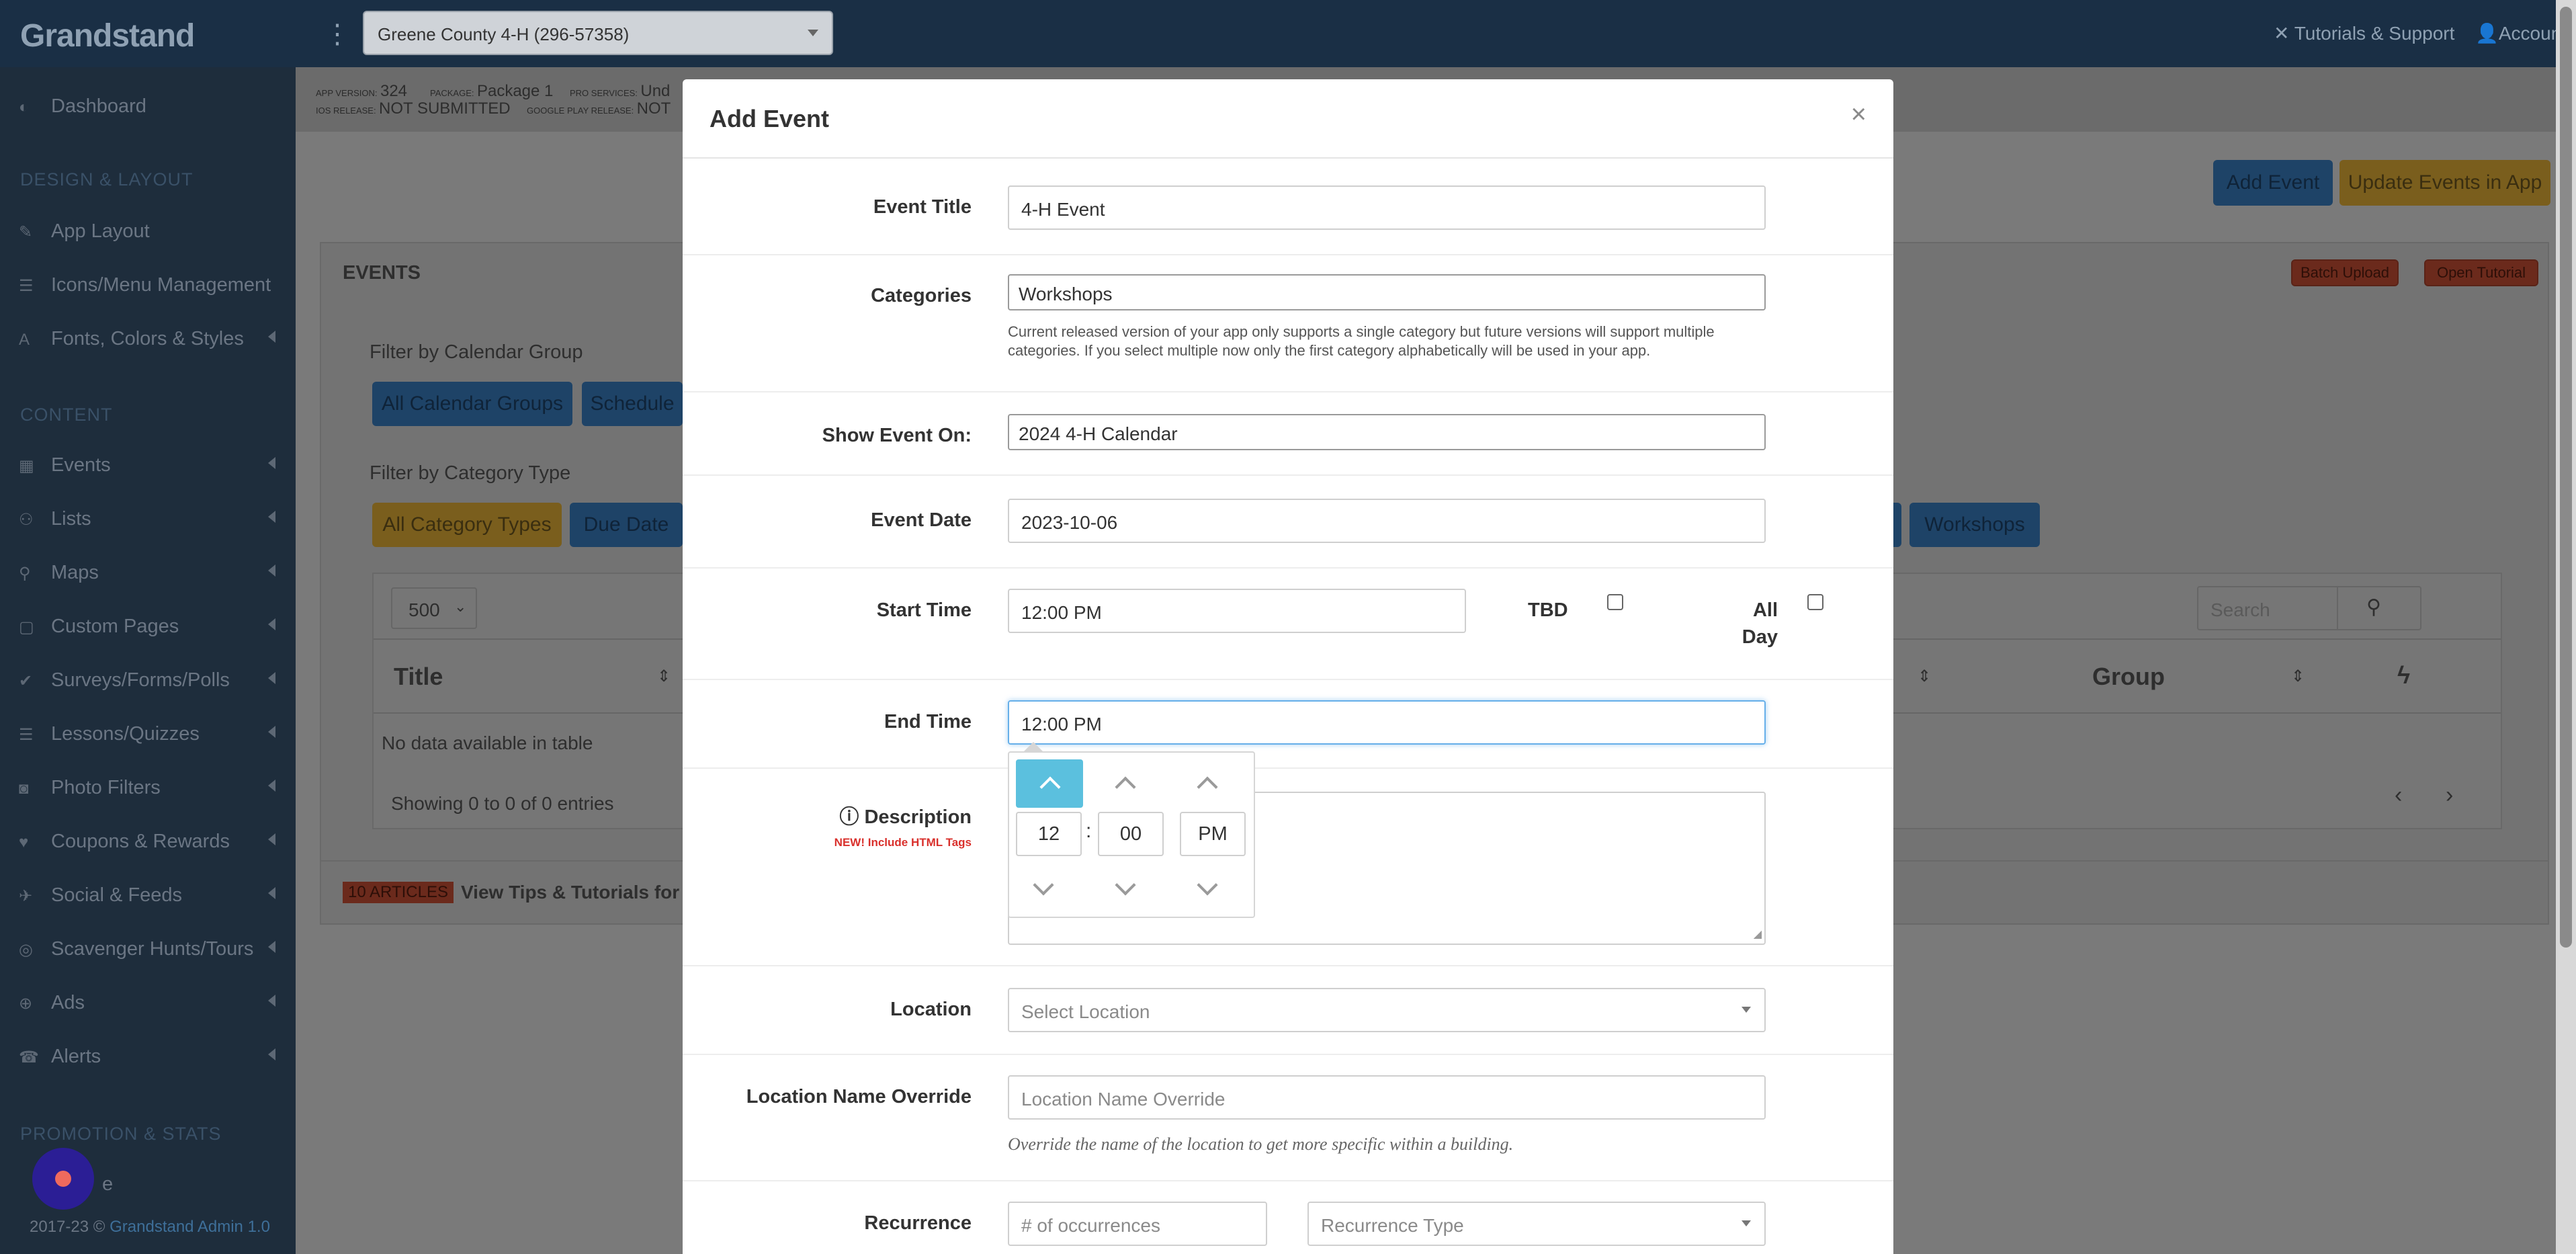 The height and width of the screenshot is (1254, 2576). What do you see at coordinates (152, 949) in the screenshot?
I see `sidebar-label: Scavenger Hunts/Tours` at bounding box center [152, 949].